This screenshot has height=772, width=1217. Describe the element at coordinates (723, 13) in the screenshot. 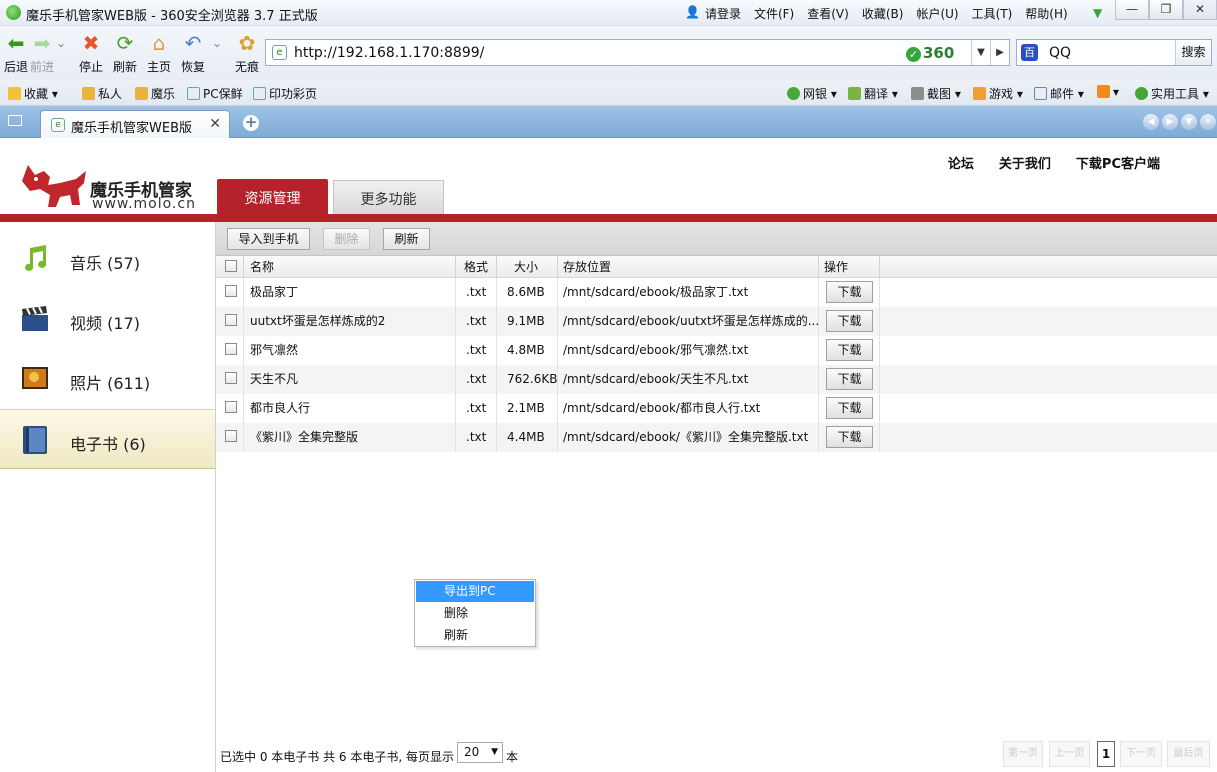

I see `login-link: 请登录` at that location.